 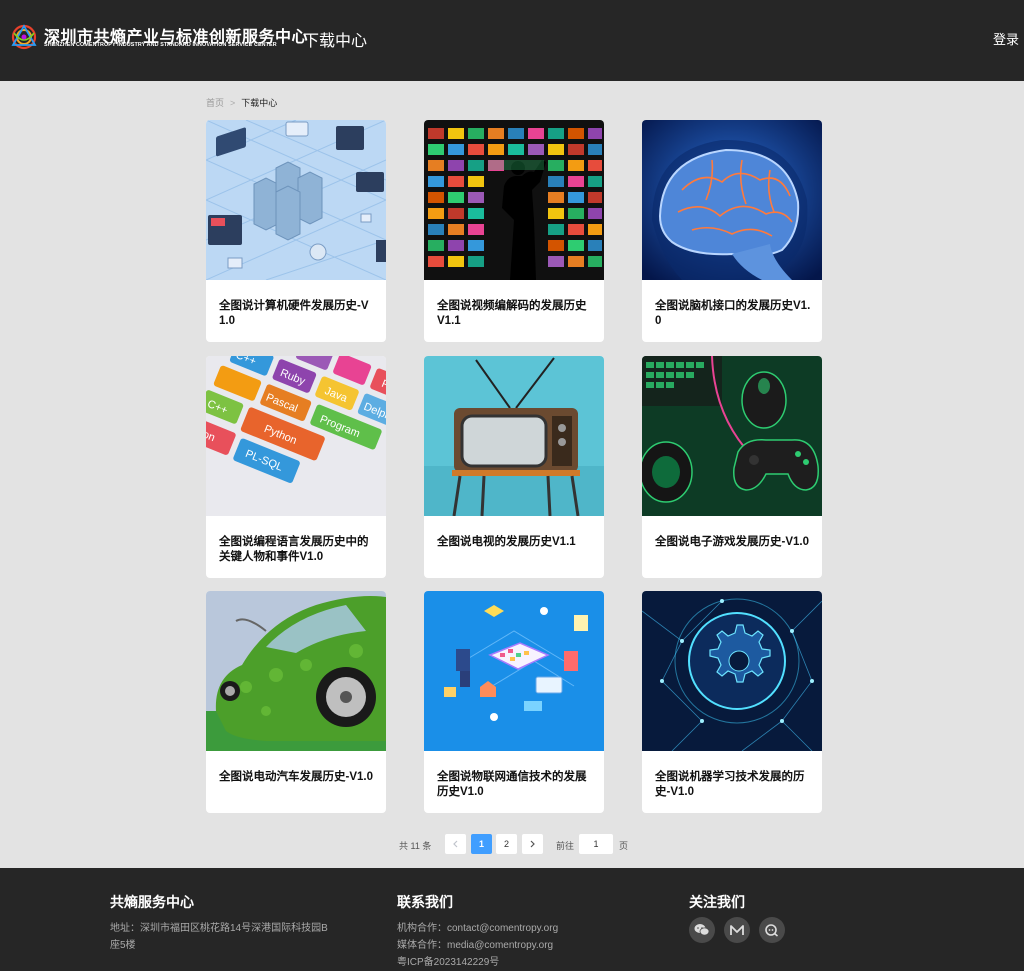 I want to click on next-page-button, so click(x=532, y=844).